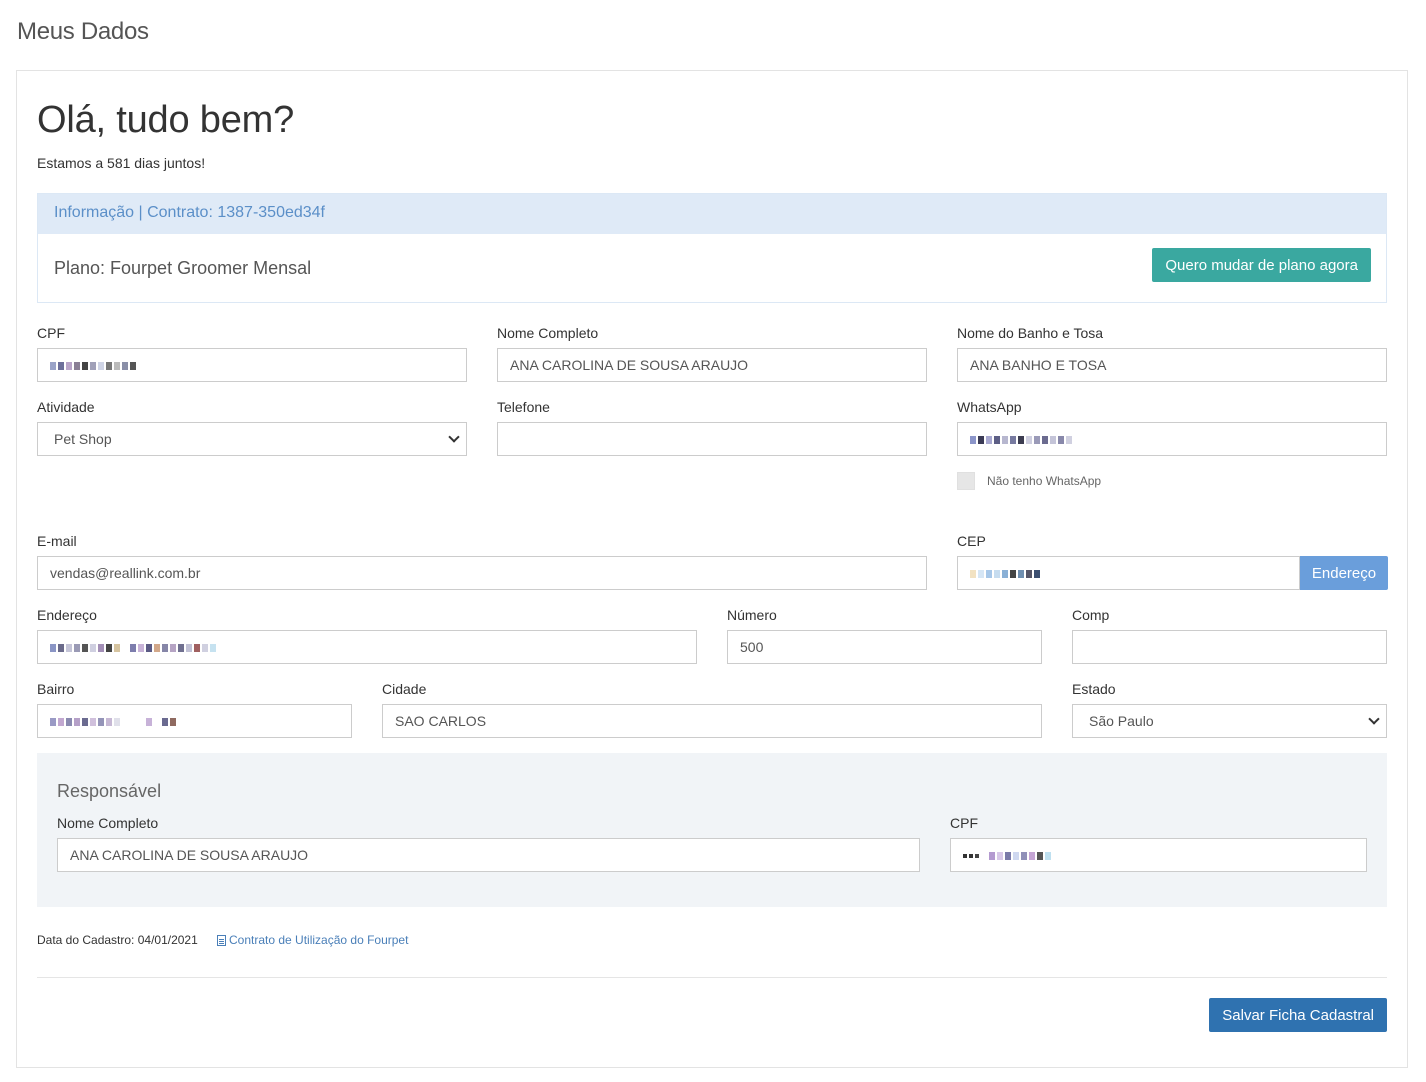  Describe the element at coordinates (83, 31) in the screenshot. I see `page-title: Meus Dados` at that location.